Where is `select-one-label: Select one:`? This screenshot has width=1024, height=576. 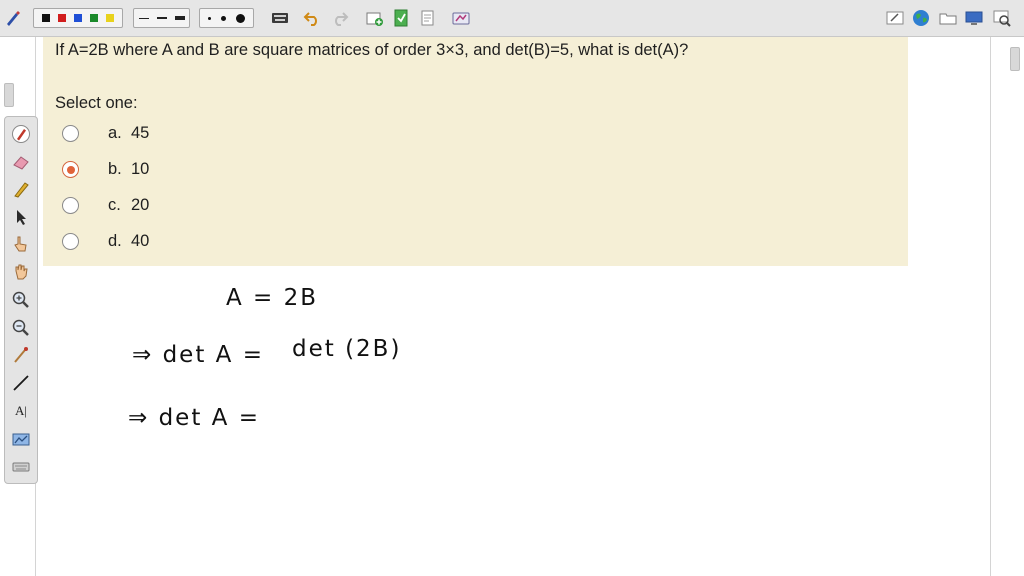 select-one-label: Select one: is located at coordinates (96, 103).